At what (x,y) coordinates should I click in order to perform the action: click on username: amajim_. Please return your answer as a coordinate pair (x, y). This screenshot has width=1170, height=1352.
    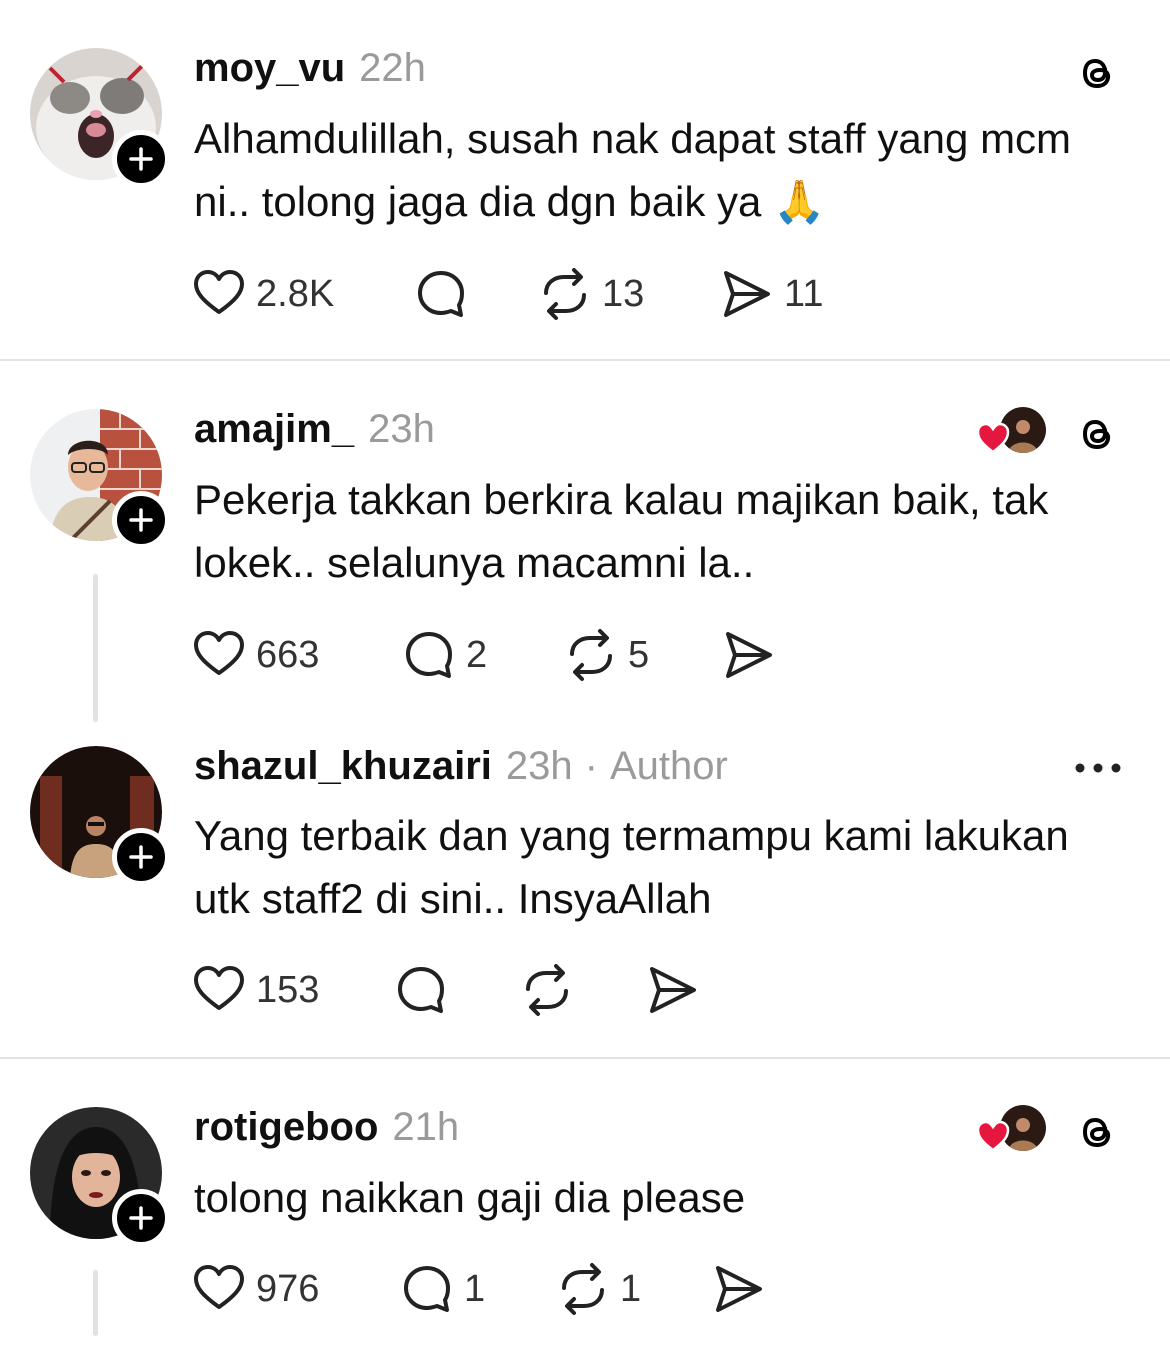
    Looking at the image, I should click on (274, 429).